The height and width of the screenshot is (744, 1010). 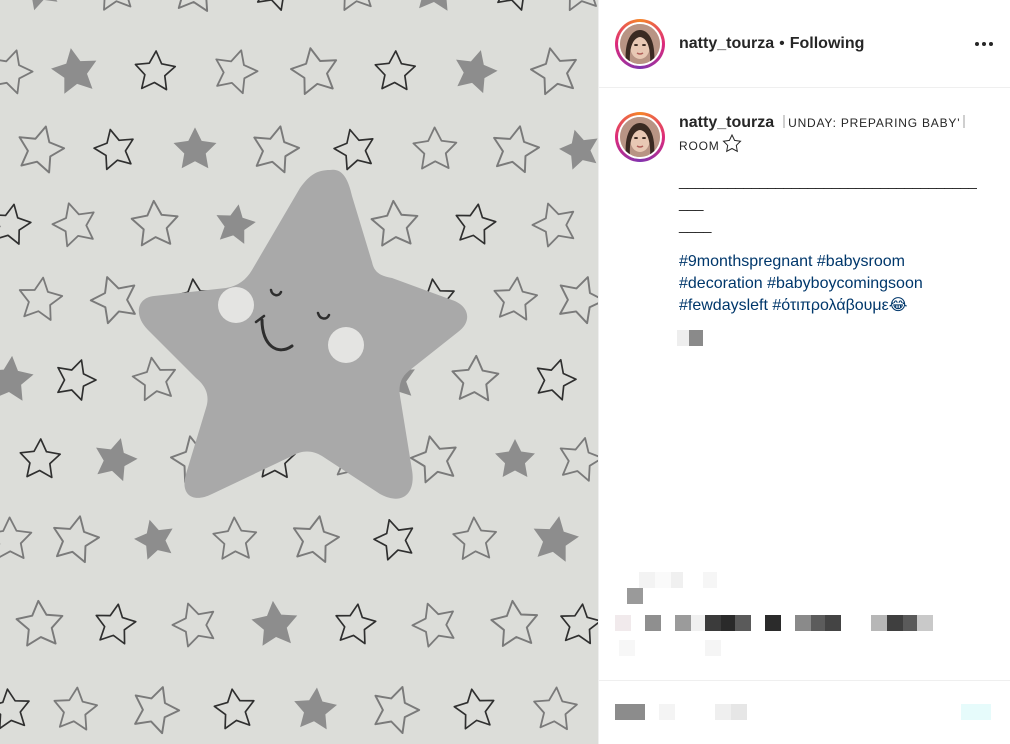 What do you see at coordinates (745, 261) in the screenshot?
I see `hashtag-link: #9monthspregnant` at bounding box center [745, 261].